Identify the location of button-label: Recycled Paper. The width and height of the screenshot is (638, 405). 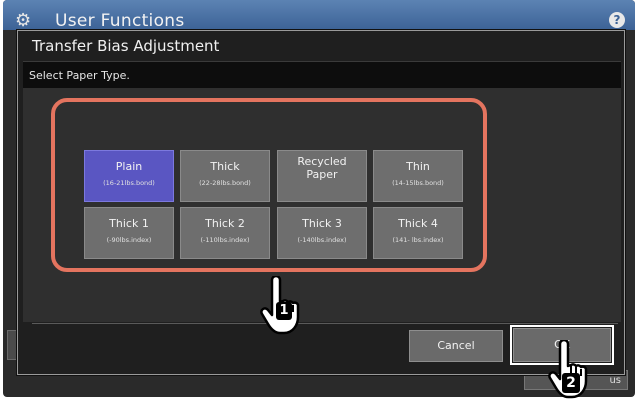
(322, 168).